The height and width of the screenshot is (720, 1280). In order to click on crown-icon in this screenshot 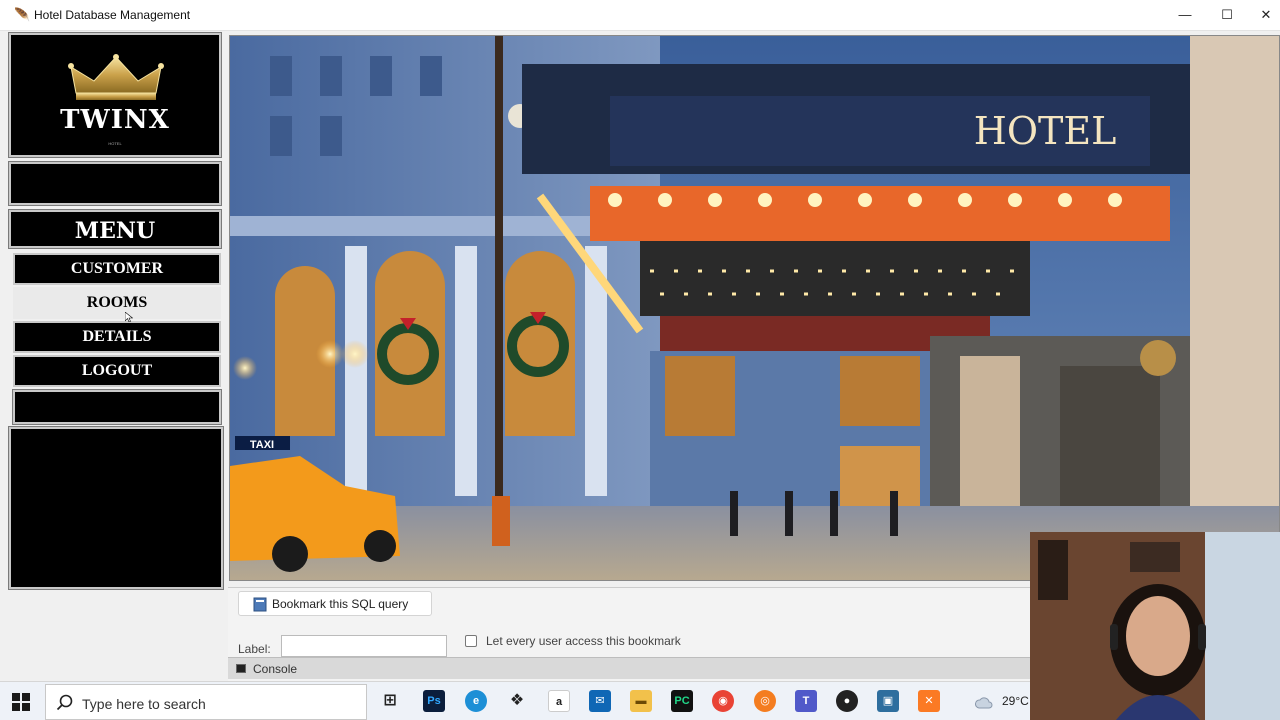, I will do `click(116, 77)`.